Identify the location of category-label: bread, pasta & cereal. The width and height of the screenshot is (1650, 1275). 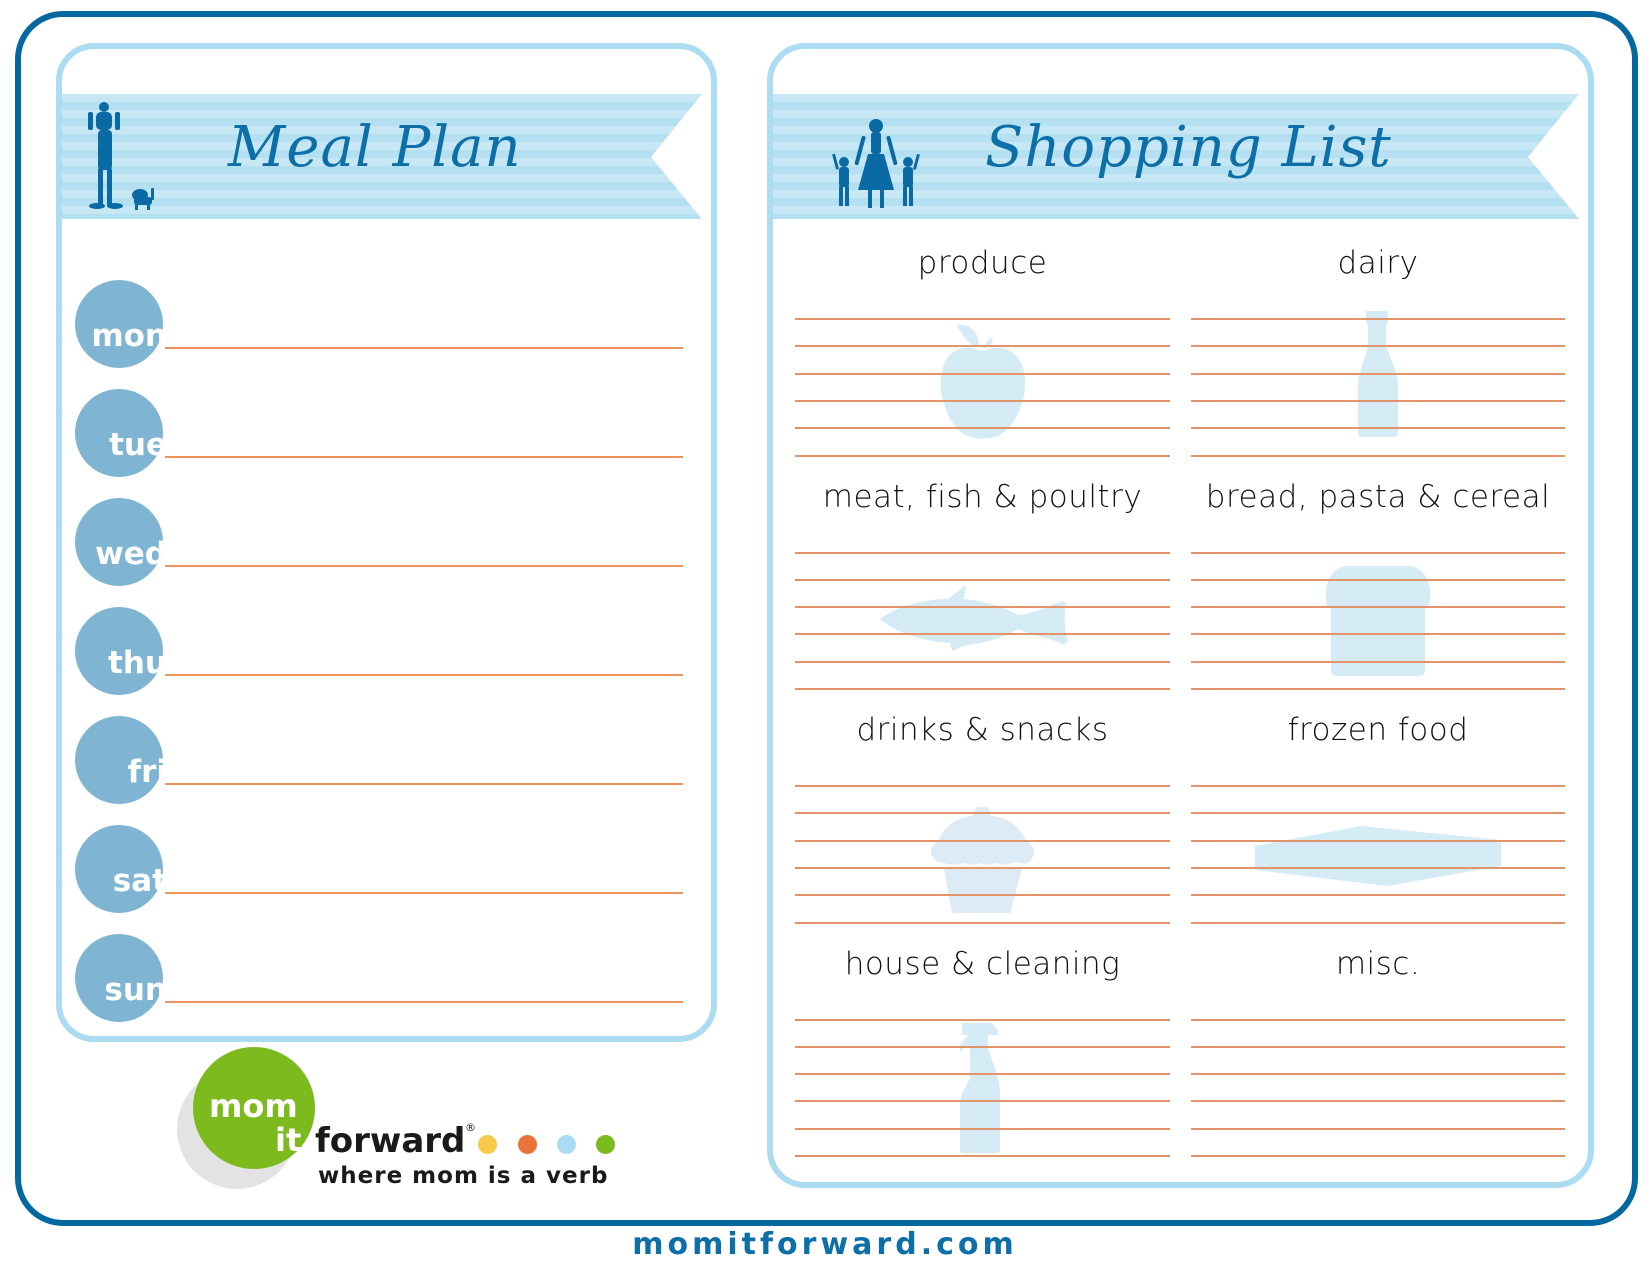
(1378, 496).